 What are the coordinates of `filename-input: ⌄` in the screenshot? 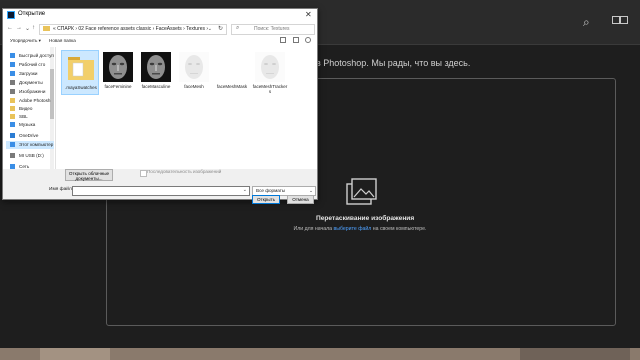 It's located at (161, 191).